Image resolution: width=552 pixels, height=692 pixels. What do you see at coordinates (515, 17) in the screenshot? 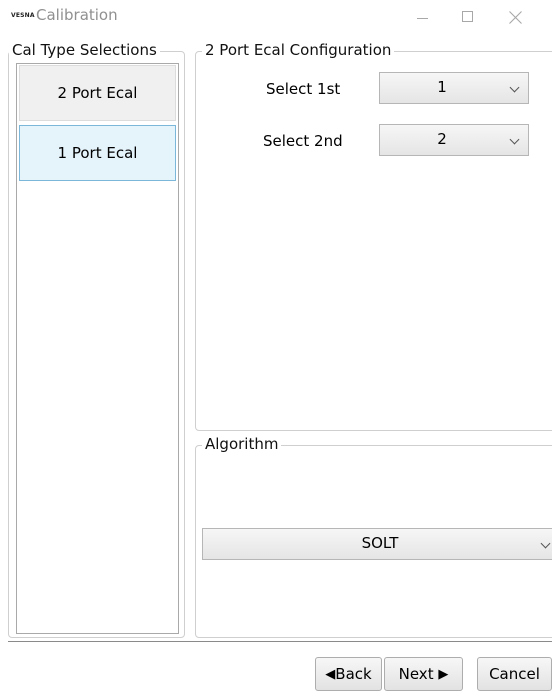
I see `close-icon` at bounding box center [515, 17].